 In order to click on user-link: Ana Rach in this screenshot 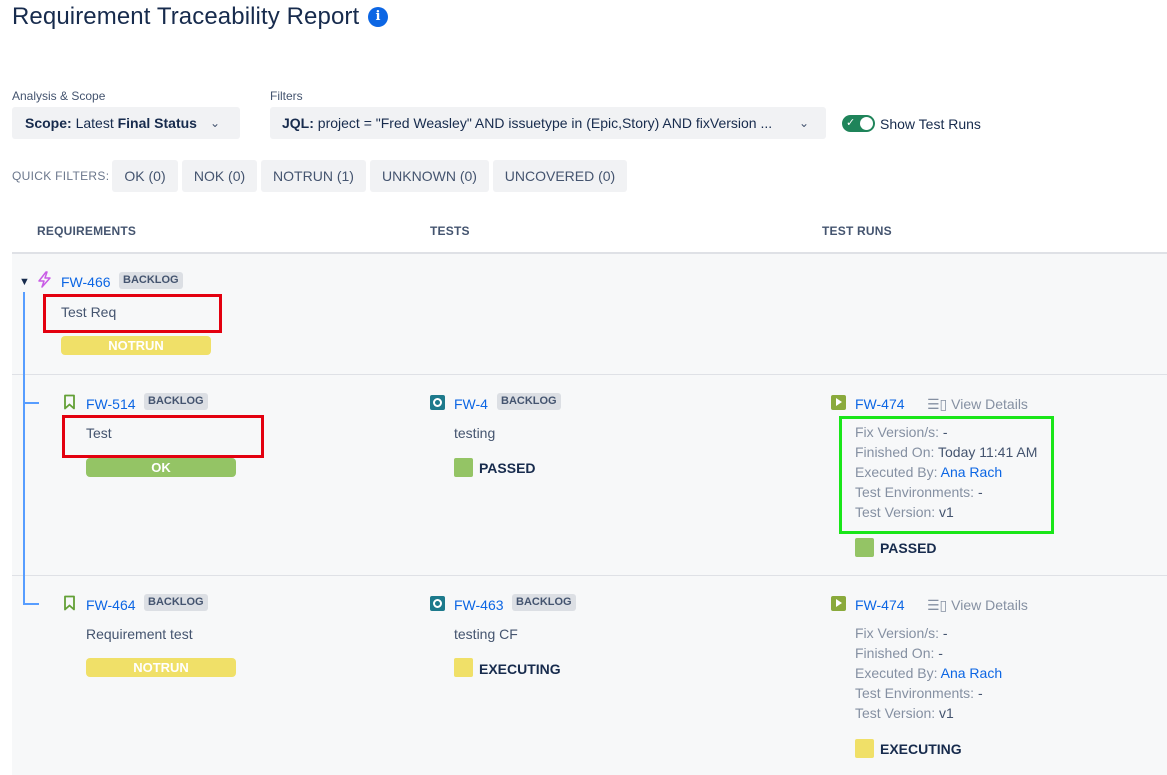, I will do `click(971, 673)`.